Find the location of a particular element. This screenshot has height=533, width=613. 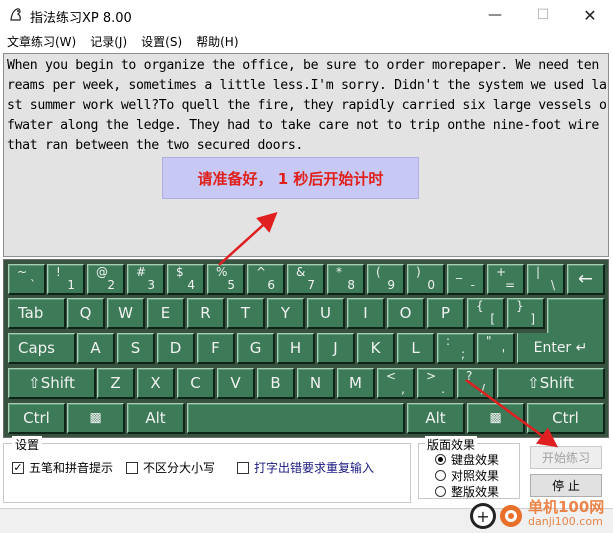

radio-selected is located at coordinates (440, 459).